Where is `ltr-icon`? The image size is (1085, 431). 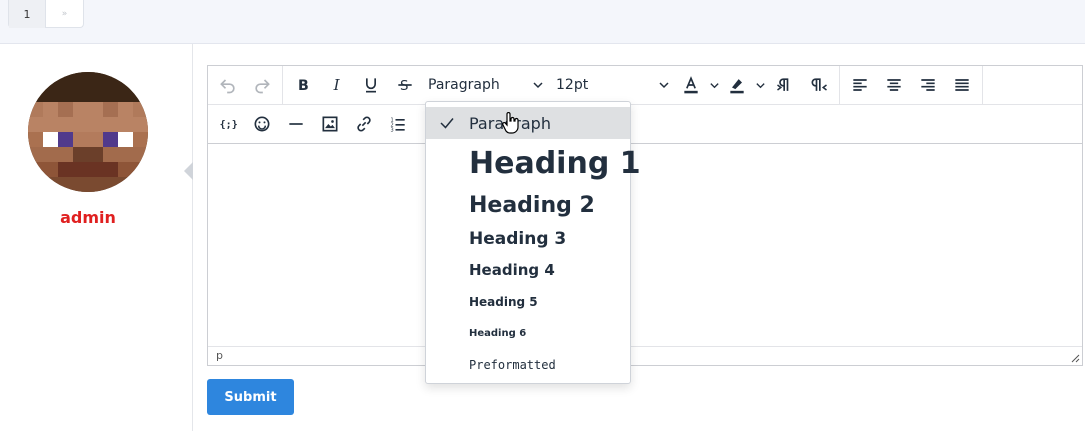 ltr-icon is located at coordinates (783, 84).